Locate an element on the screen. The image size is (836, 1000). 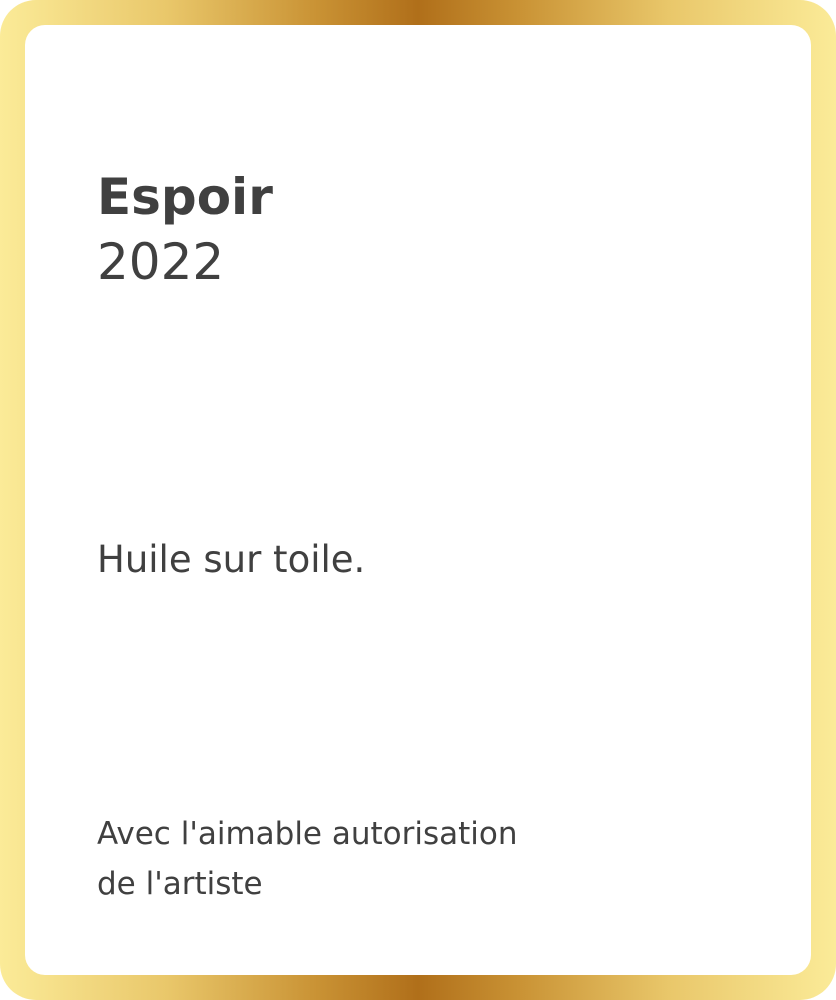
artwork-medium: Huile sur toile. is located at coordinates (231, 559).